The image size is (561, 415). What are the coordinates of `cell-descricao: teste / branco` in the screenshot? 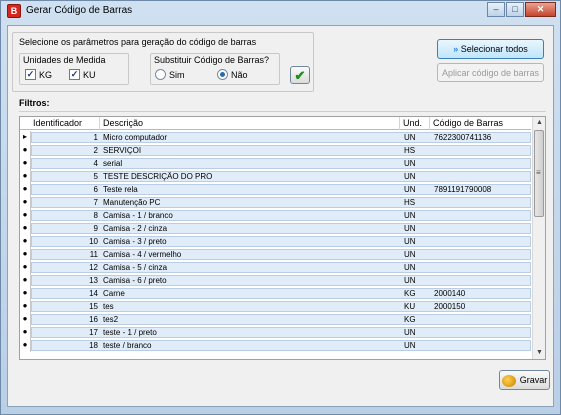 It's located at (127, 345).